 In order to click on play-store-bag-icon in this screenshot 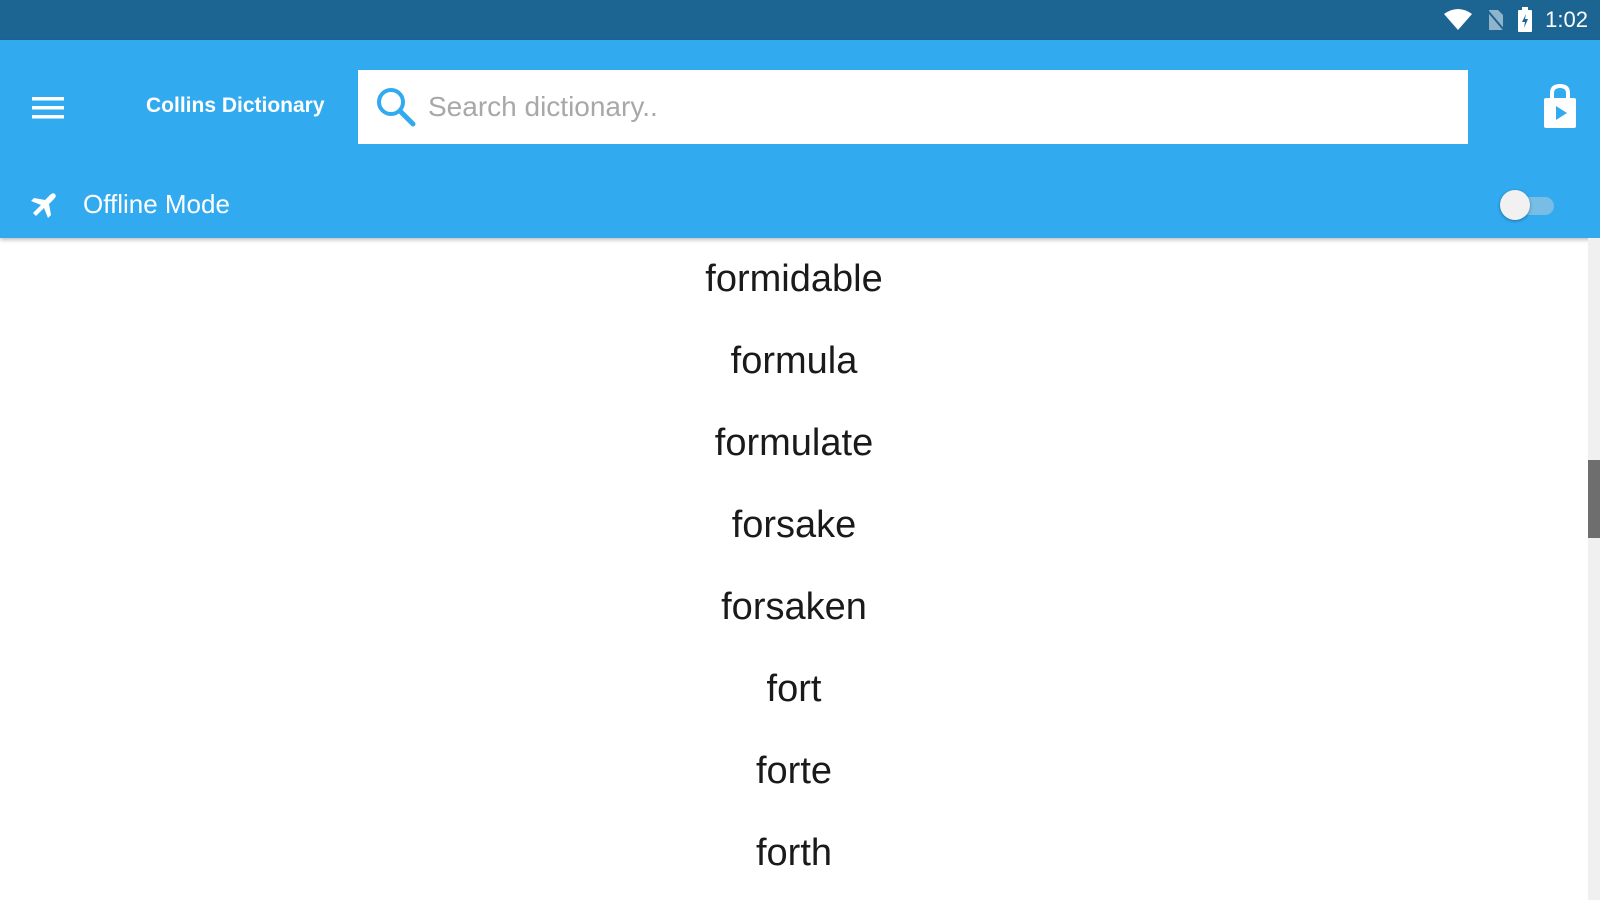, I will do `click(1560, 105)`.